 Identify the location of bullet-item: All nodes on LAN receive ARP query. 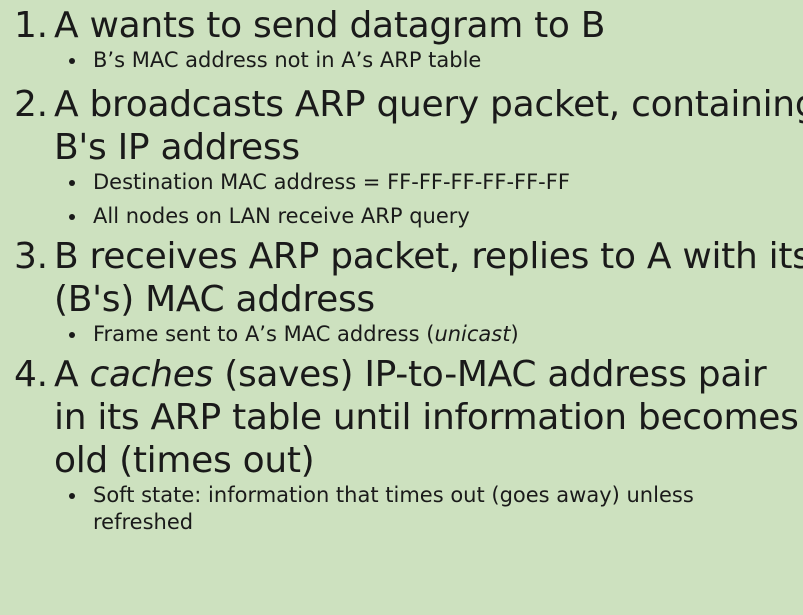
(435, 216).